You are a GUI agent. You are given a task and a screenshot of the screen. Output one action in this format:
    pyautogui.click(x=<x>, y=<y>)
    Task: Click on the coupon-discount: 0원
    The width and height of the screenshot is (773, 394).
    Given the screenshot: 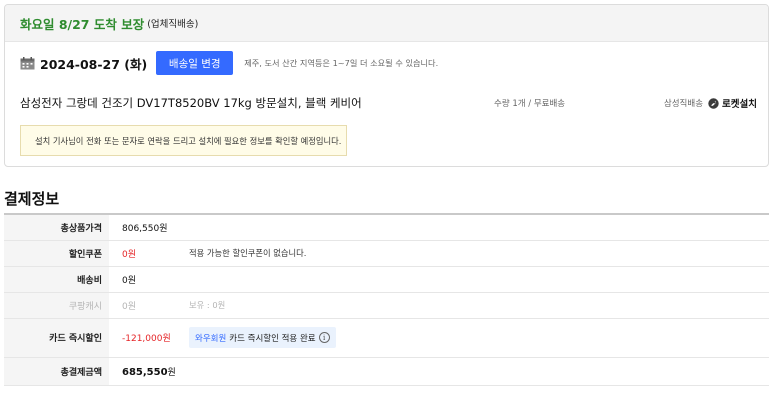 What is the action you would take?
    pyautogui.click(x=147, y=253)
    